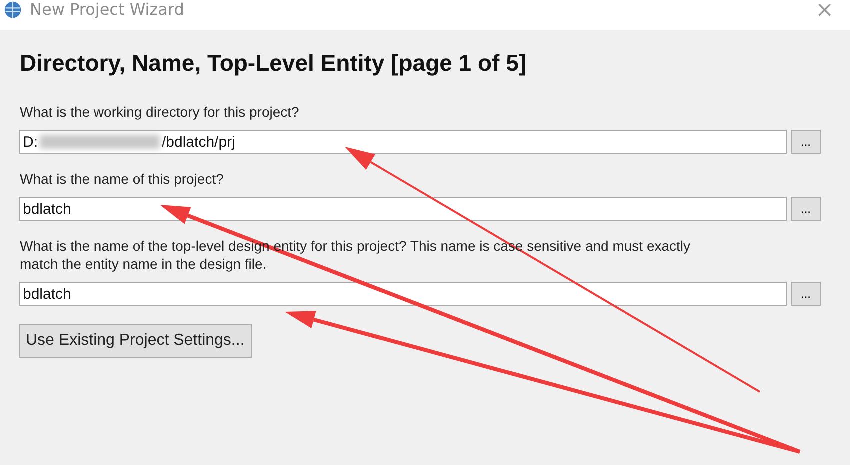 The height and width of the screenshot is (465, 850). What do you see at coordinates (108, 10) in the screenshot?
I see `window-title: New Project Wizard` at bounding box center [108, 10].